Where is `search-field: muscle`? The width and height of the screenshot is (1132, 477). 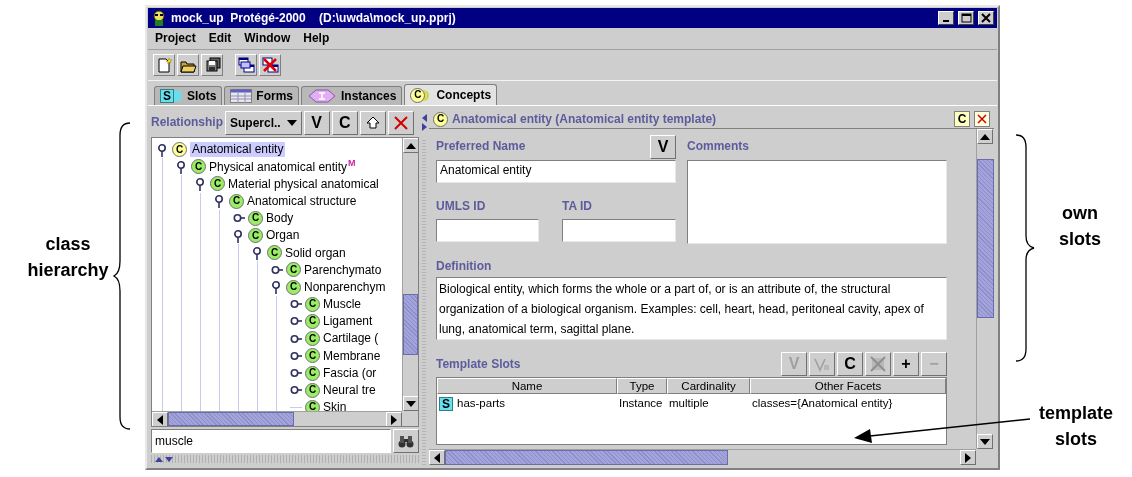
search-field: muscle is located at coordinates (271, 441).